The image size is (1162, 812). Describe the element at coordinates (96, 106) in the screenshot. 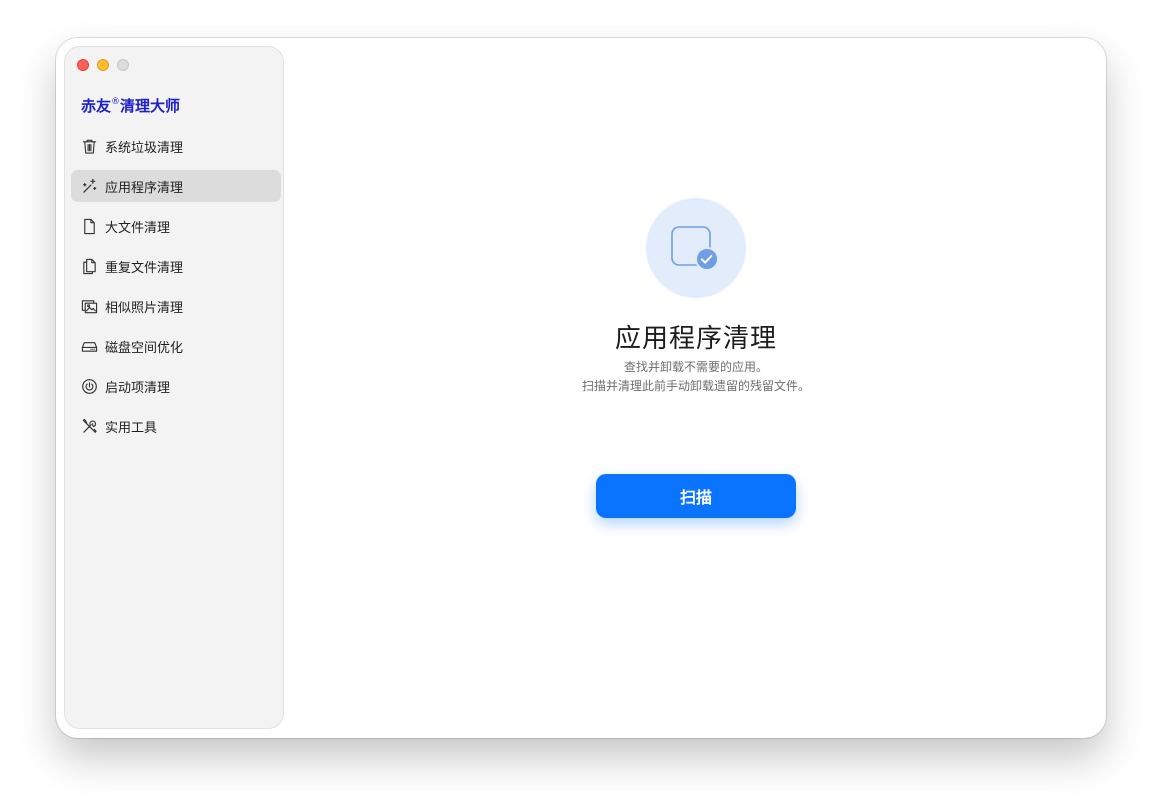

I see `brand-name: 赤友` at that location.